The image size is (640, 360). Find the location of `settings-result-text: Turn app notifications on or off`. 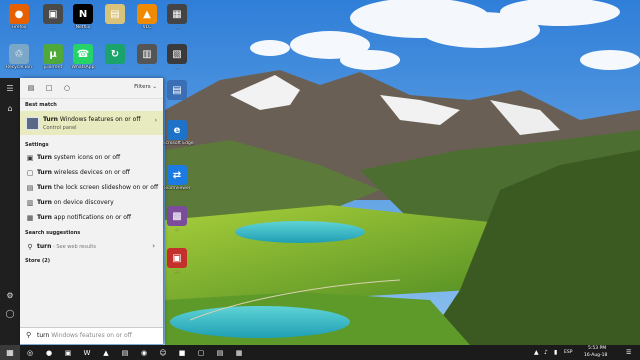

settings-result-text: Turn app notifications on or off is located at coordinates (84, 217).